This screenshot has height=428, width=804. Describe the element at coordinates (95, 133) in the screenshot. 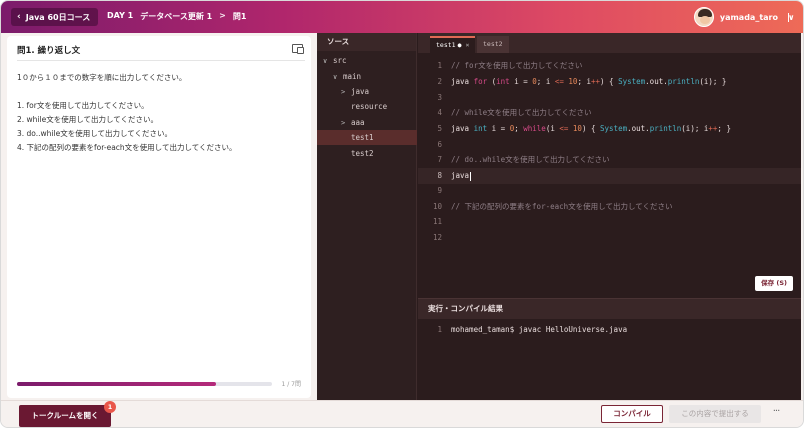

I see `task-item: 3. do..while文を使用して出力してください。` at that location.